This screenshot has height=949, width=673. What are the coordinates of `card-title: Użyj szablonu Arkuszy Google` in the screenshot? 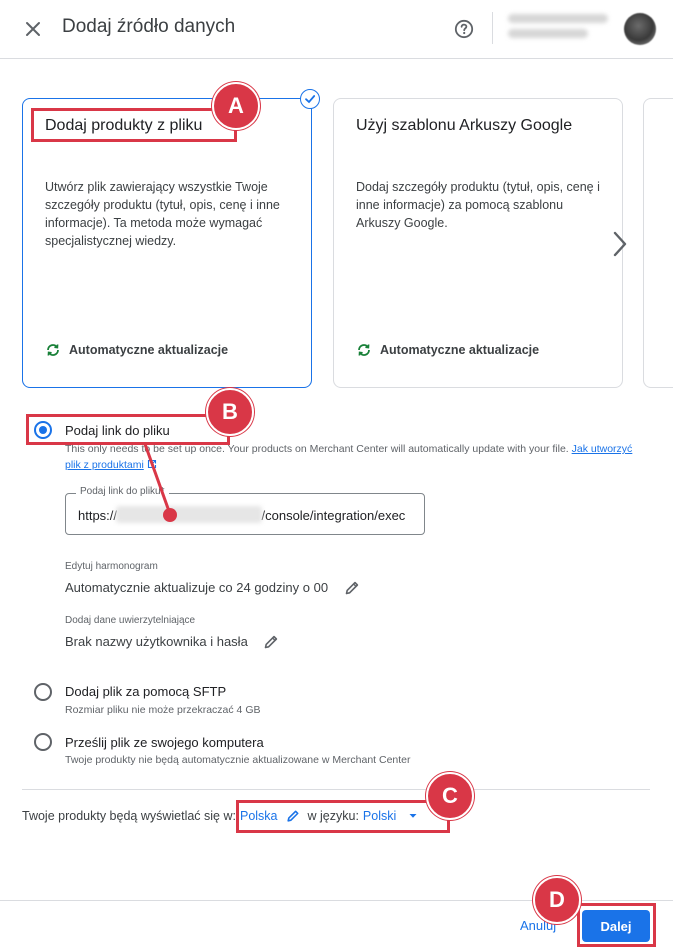 It's located at (464, 125).